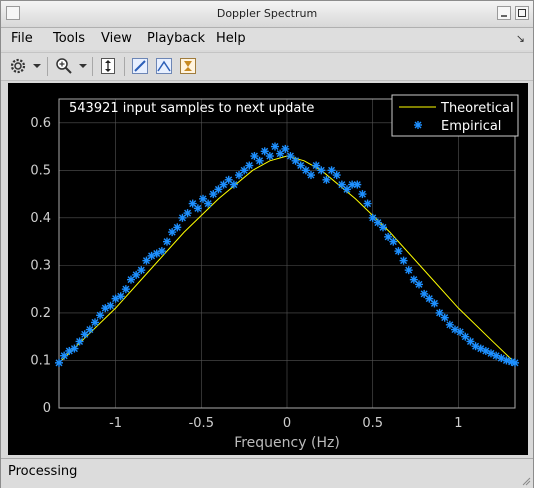  I want to click on title-bar: Doppler Spectrum, so click(267, 14).